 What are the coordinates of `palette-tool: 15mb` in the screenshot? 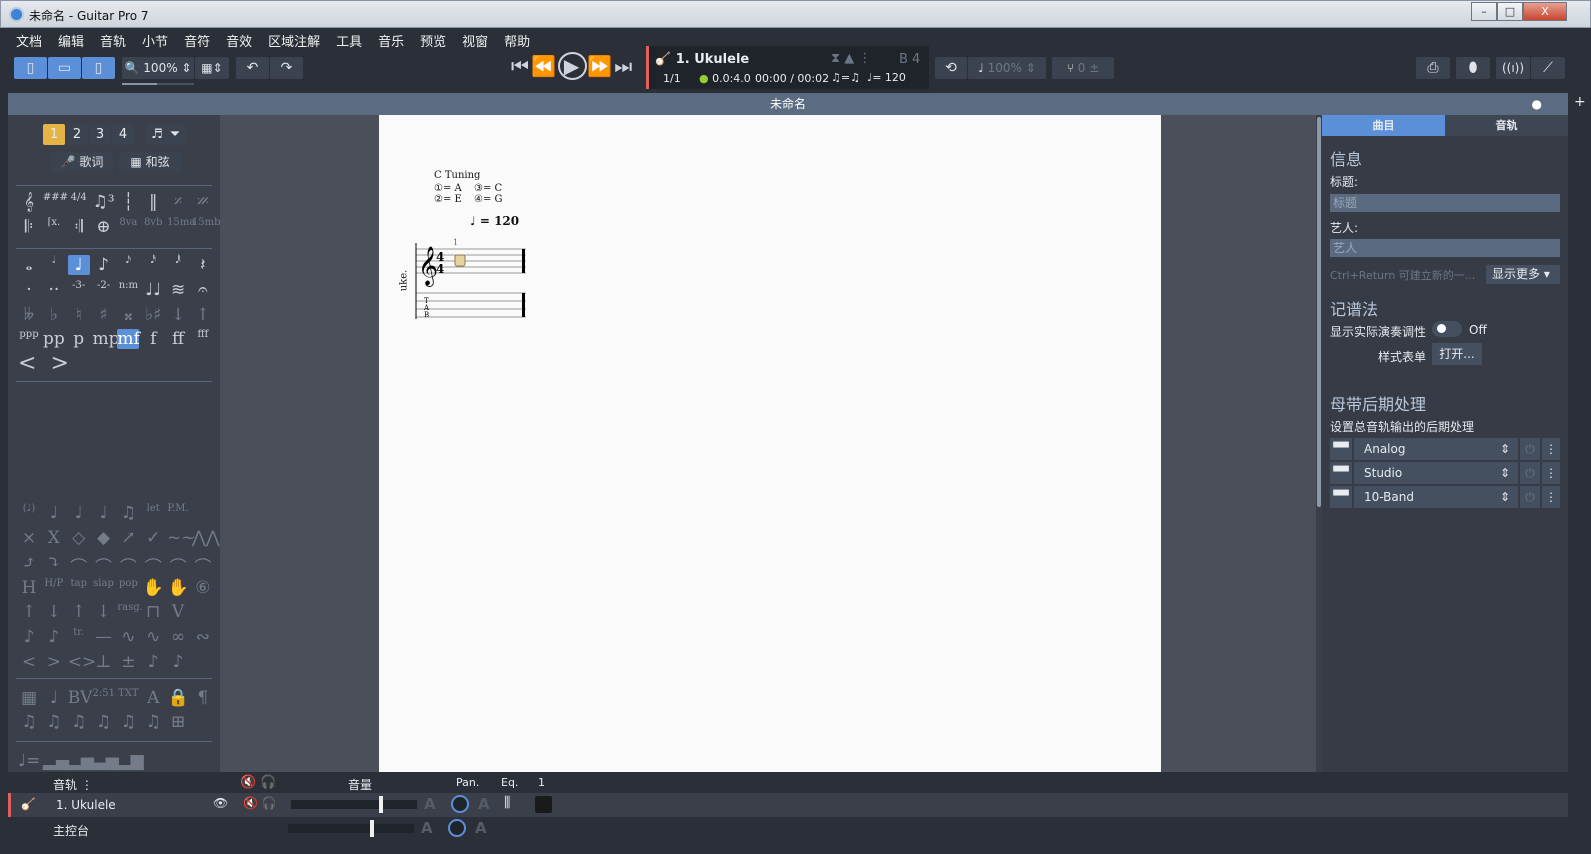 It's located at (206, 227).